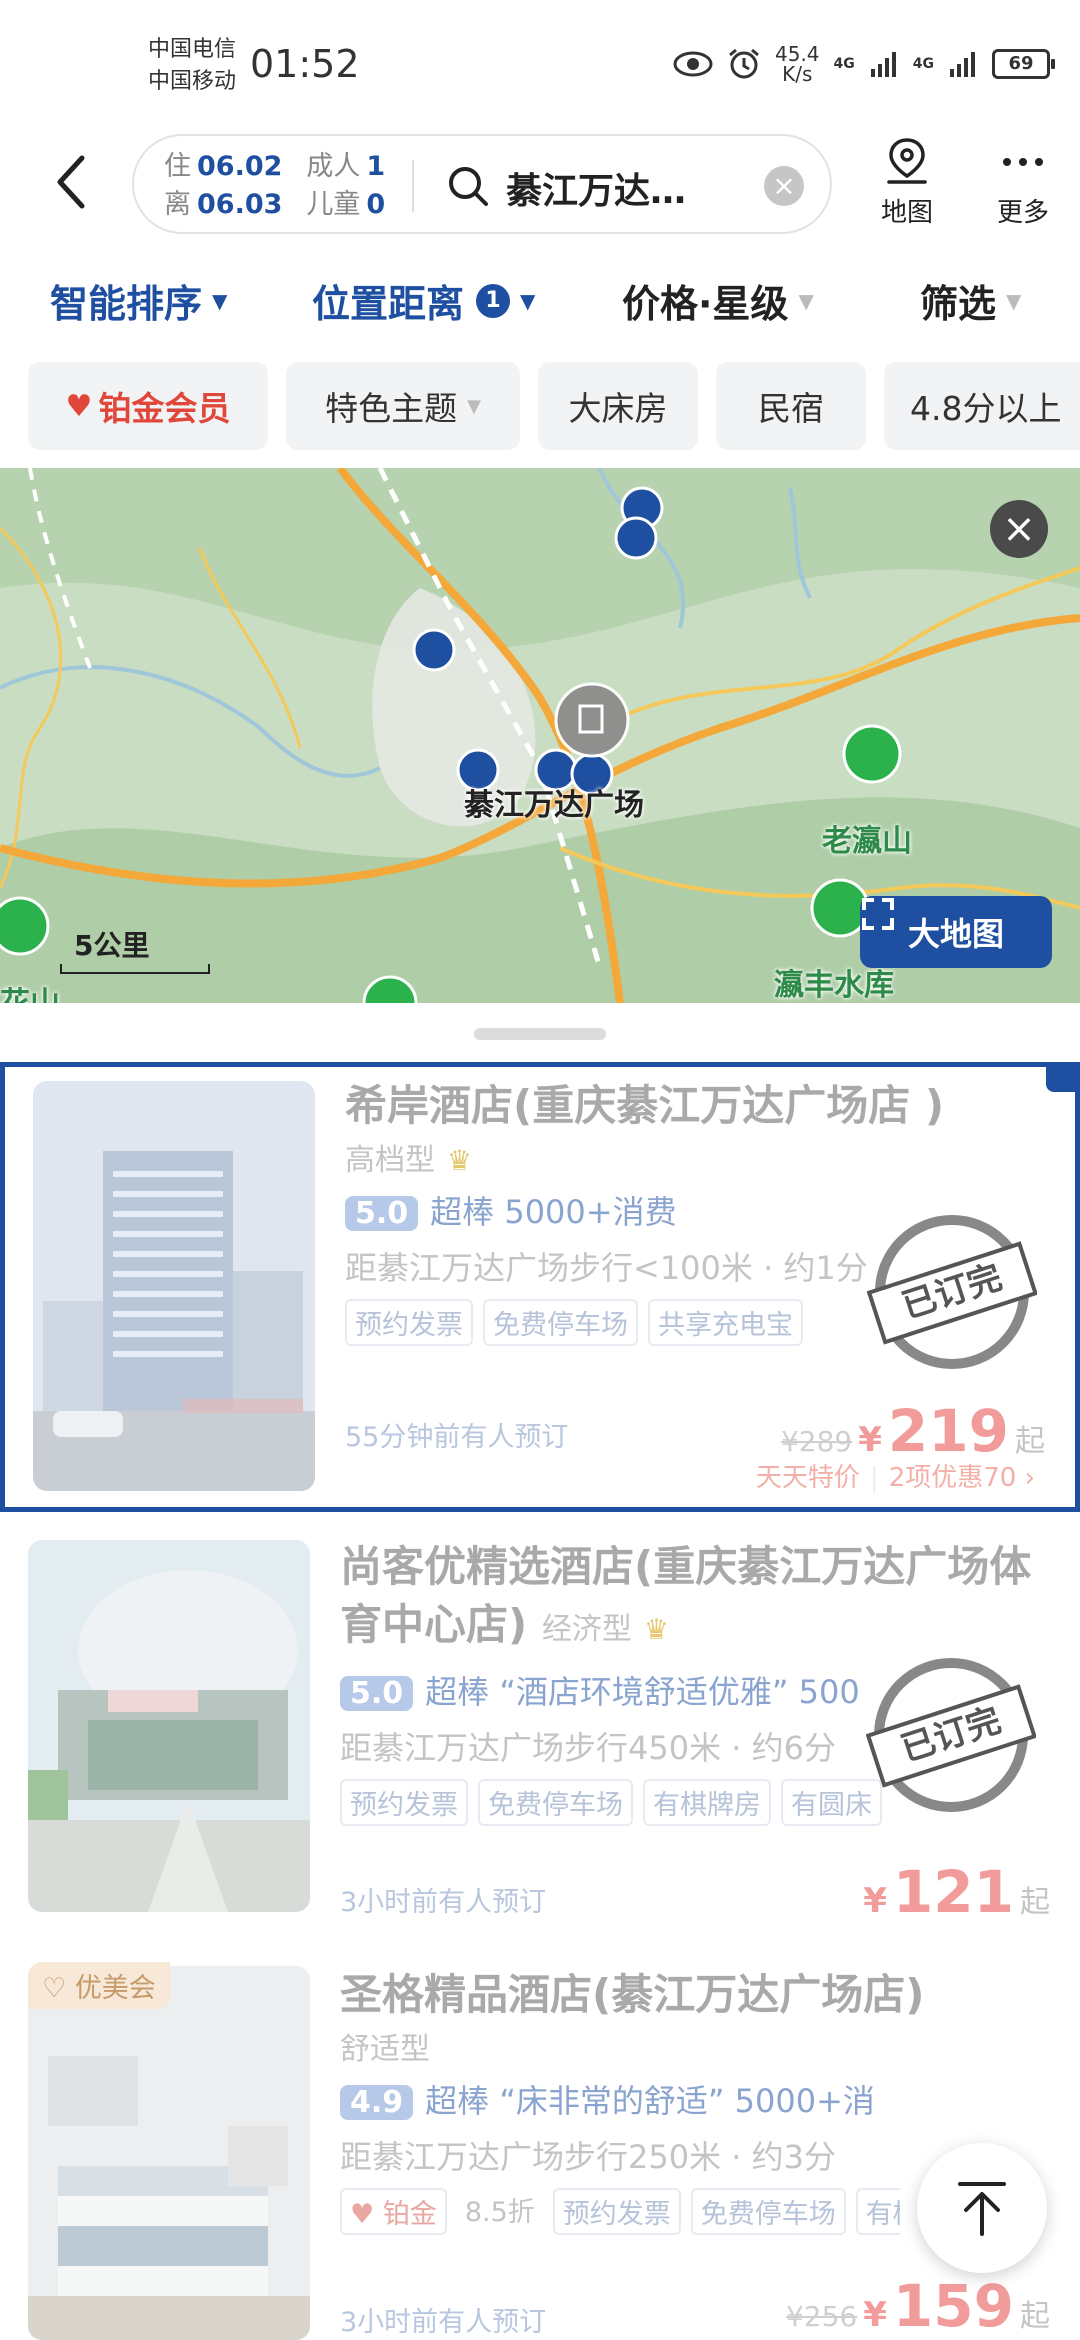  What do you see at coordinates (333, 166) in the screenshot?
I see `adults-label: 成人` at bounding box center [333, 166].